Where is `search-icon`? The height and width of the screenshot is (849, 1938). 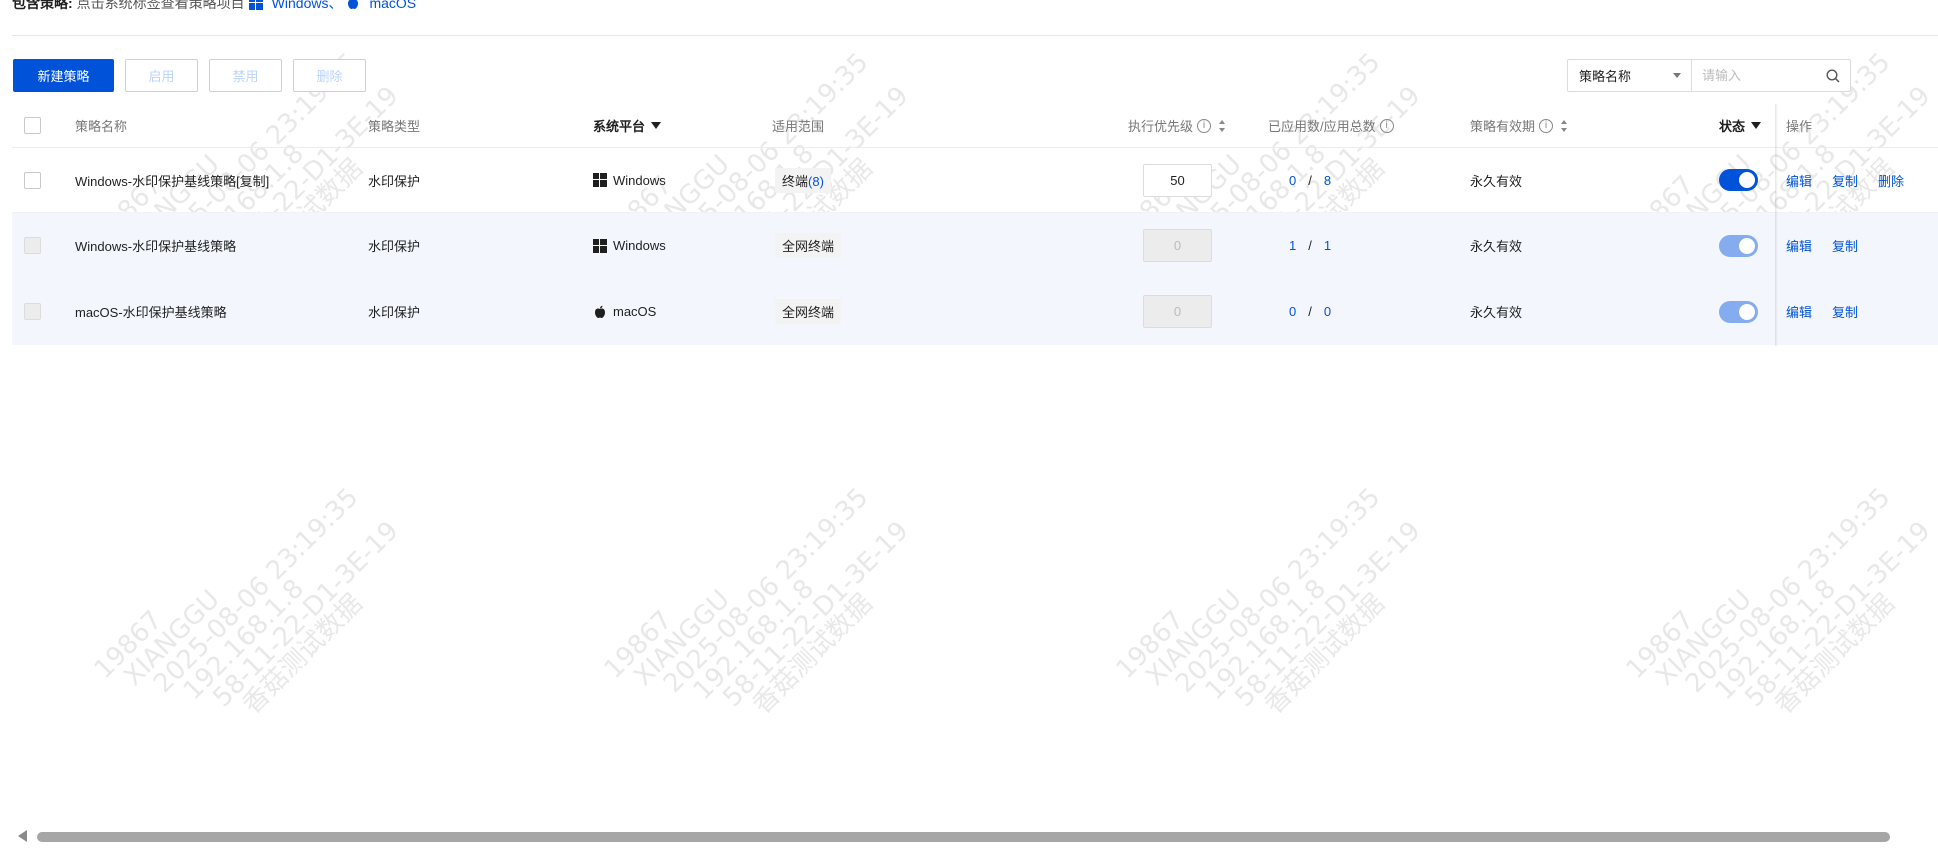
search-icon is located at coordinates (1833, 76).